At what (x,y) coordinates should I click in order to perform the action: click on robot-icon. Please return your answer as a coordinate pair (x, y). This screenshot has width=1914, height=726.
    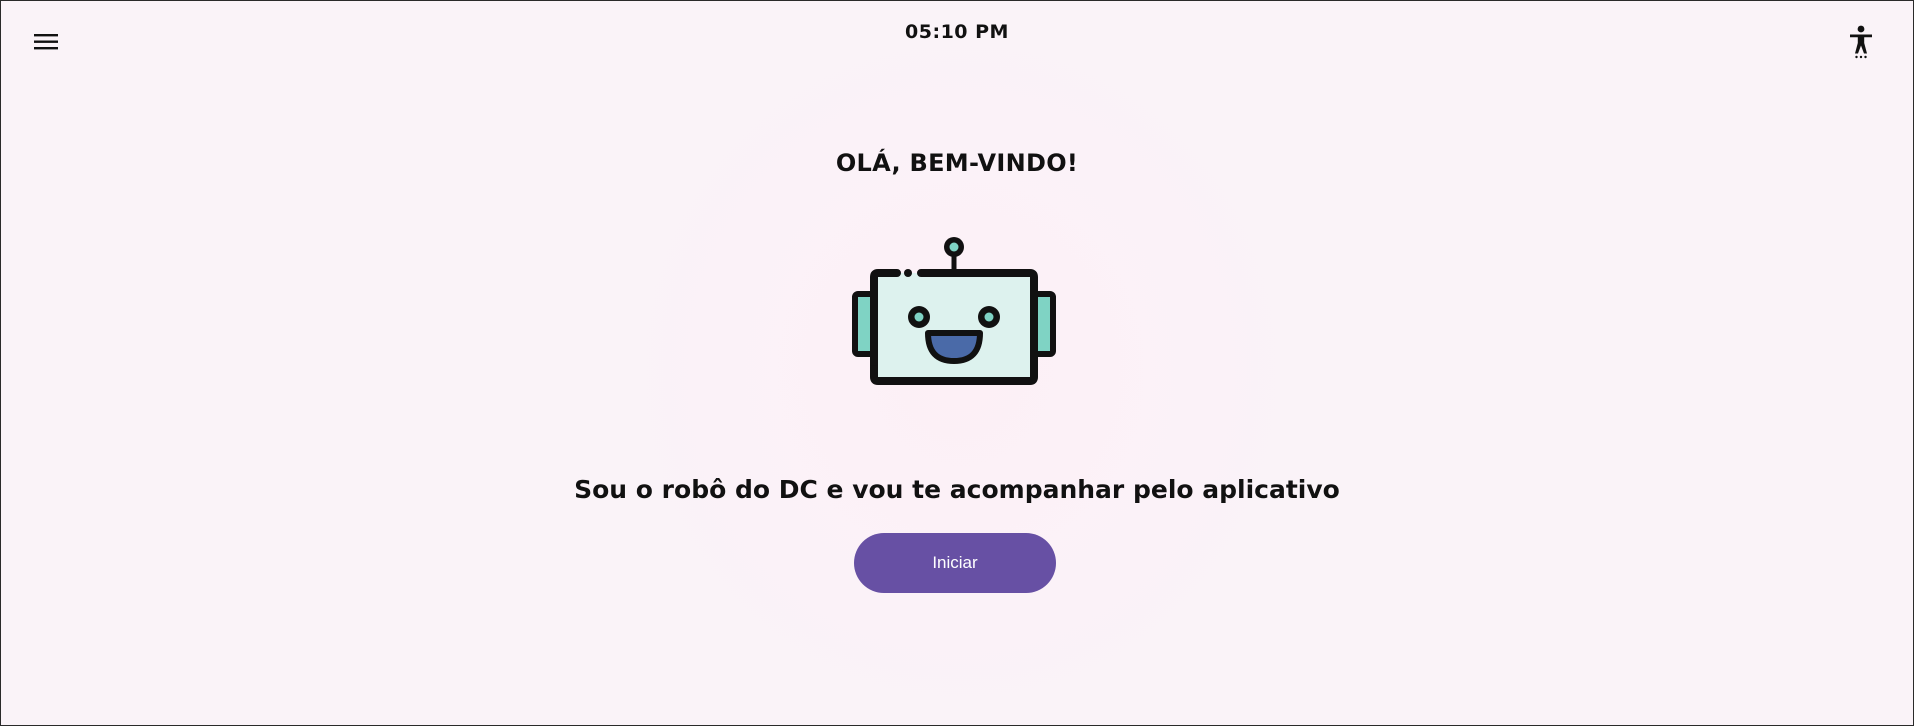
    Looking at the image, I should click on (954, 309).